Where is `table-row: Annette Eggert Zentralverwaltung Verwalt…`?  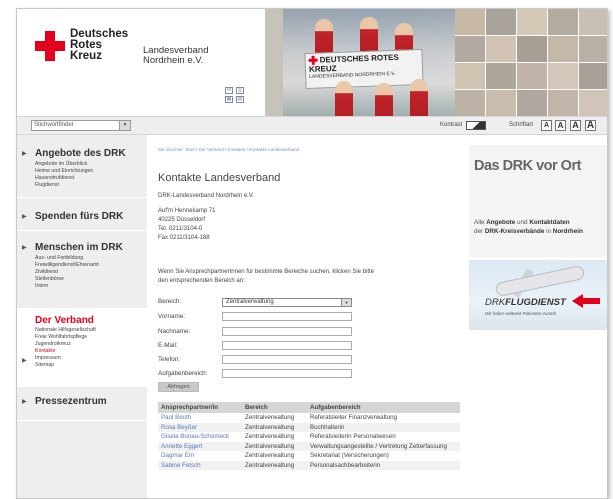
table-row: Annette Eggert Zentralverwaltung Verwalt… is located at coordinates (309, 446).